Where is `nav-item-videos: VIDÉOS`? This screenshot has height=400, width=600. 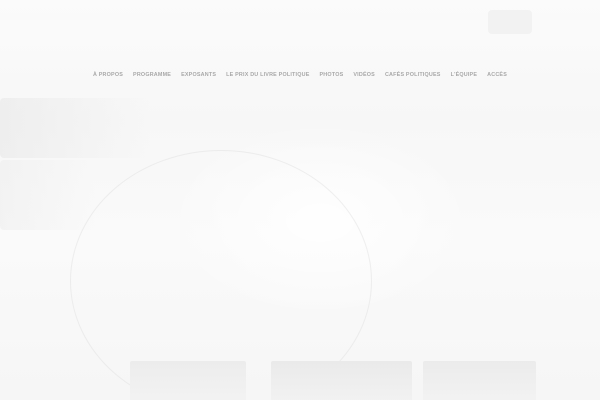 nav-item-videos: VIDÉOS is located at coordinates (364, 75).